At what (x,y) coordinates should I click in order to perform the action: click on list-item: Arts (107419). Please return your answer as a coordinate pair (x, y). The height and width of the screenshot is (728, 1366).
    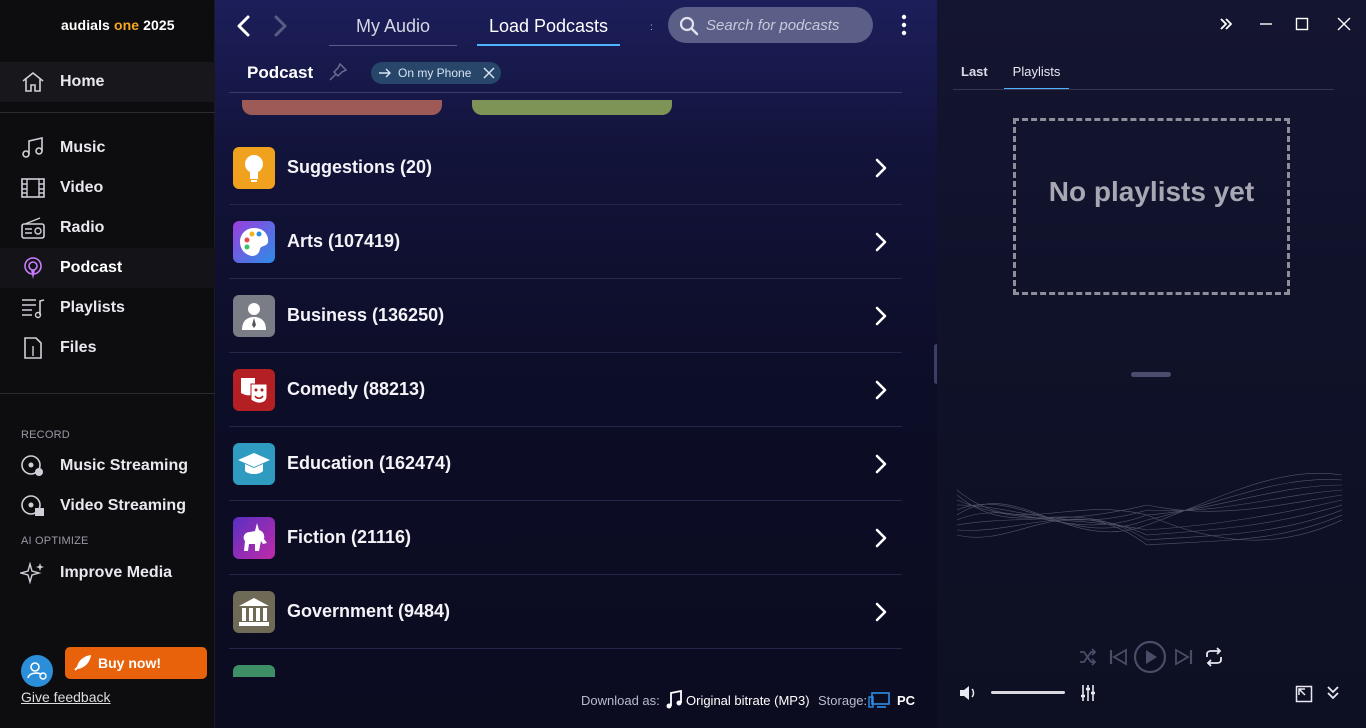
    Looking at the image, I should click on (565, 242).